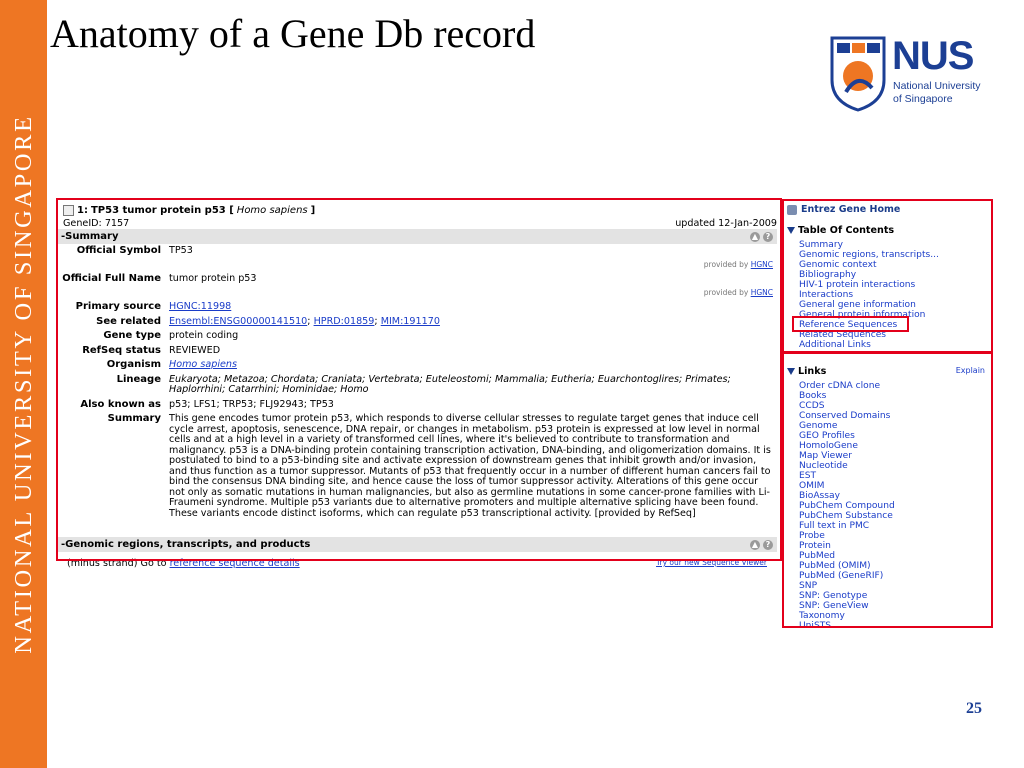 This screenshot has height=768, width=1024. Describe the element at coordinates (162, 210) in the screenshot. I see `record-name: TP53 tumor protein p53 [` at that location.